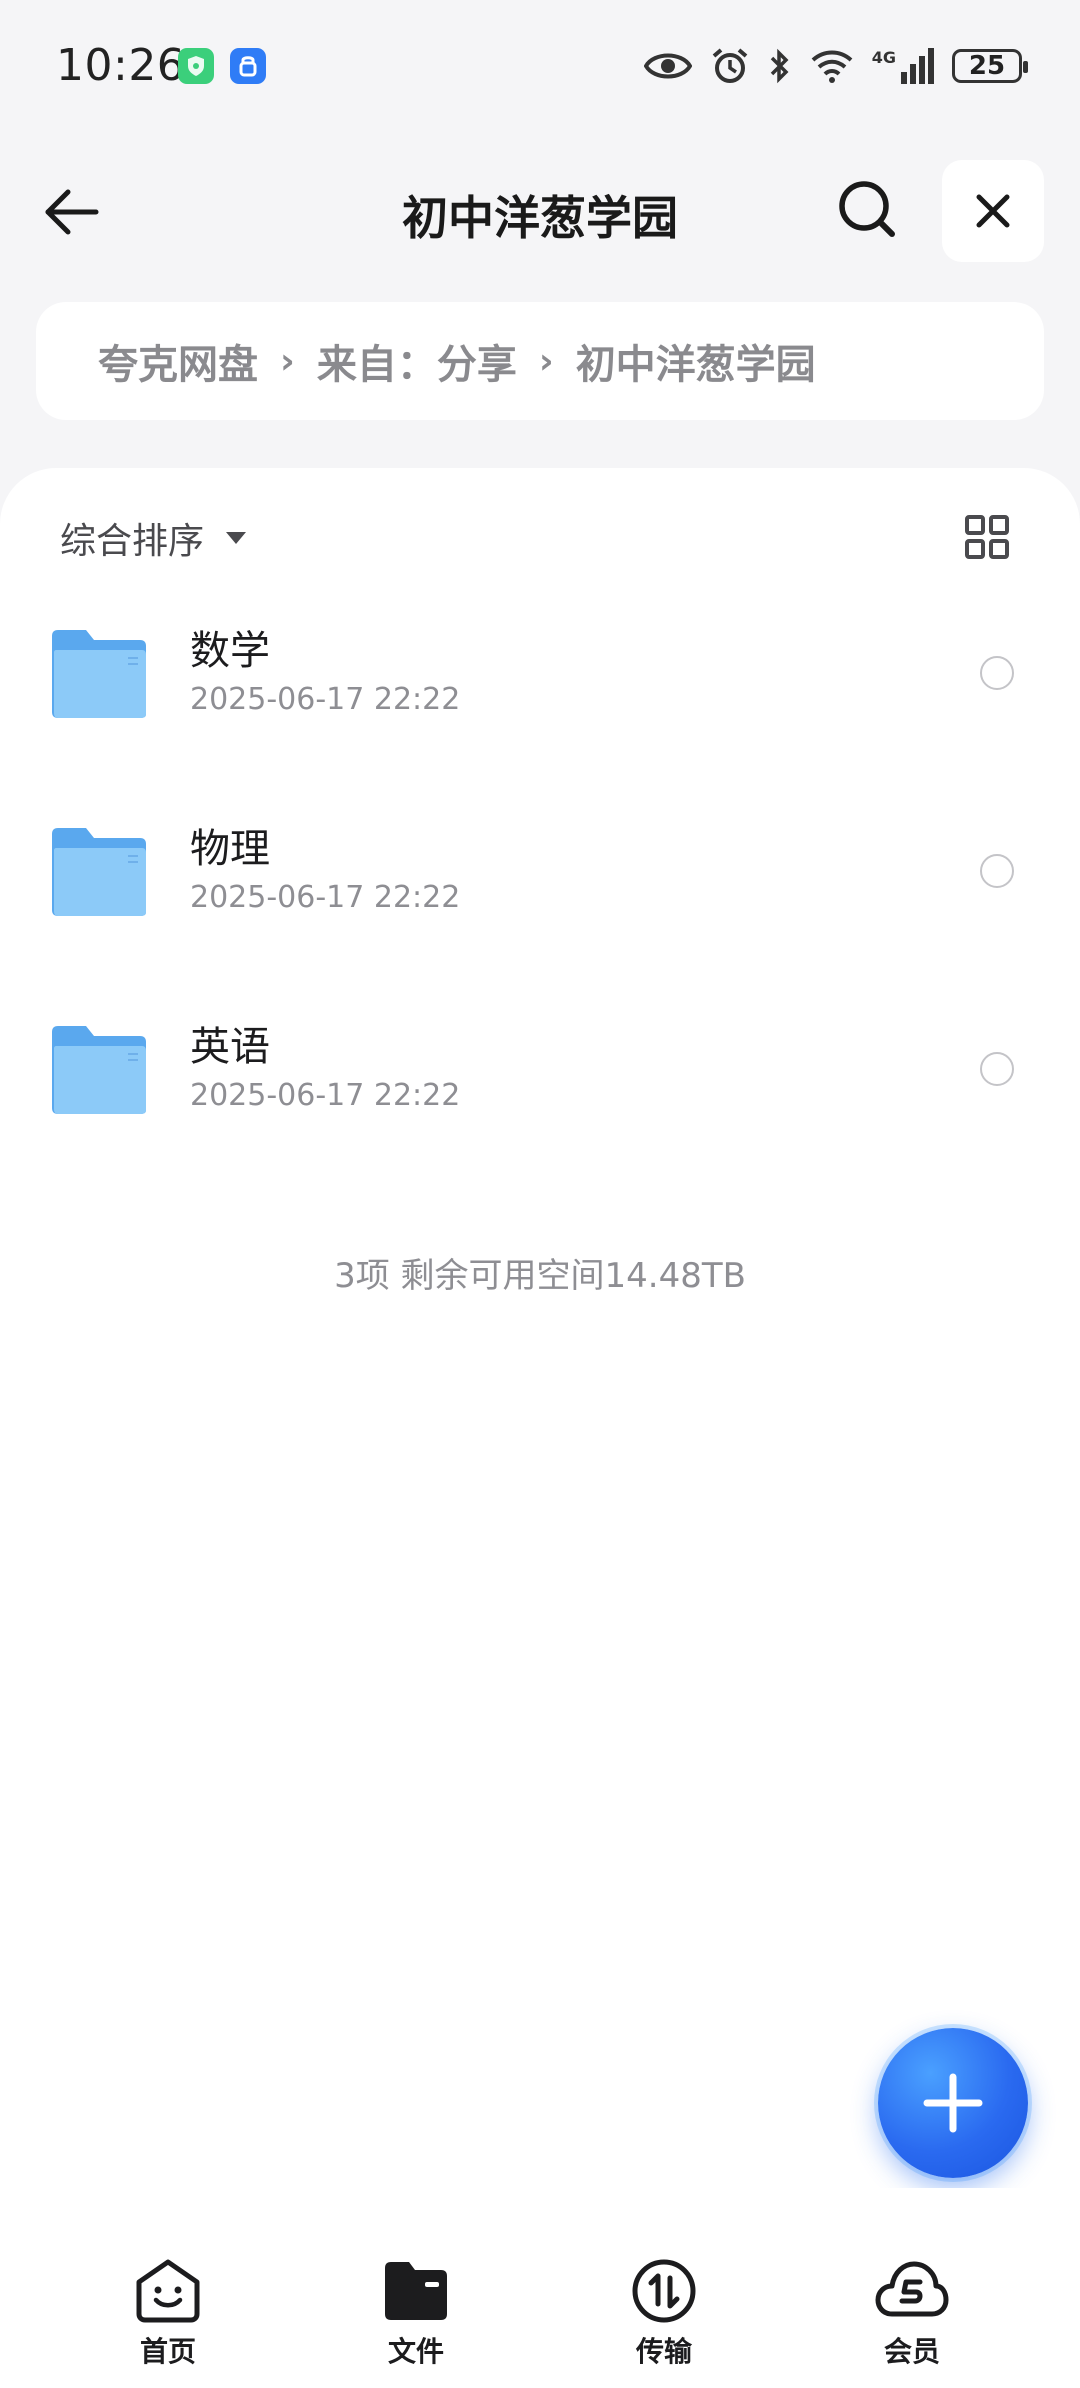 Image resolution: width=1080 pixels, height=2388 pixels. What do you see at coordinates (540, 1276) in the screenshot?
I see `storage-summary: 3项 剩余可用空间14.48TB` at bounding box center [540, 1276].